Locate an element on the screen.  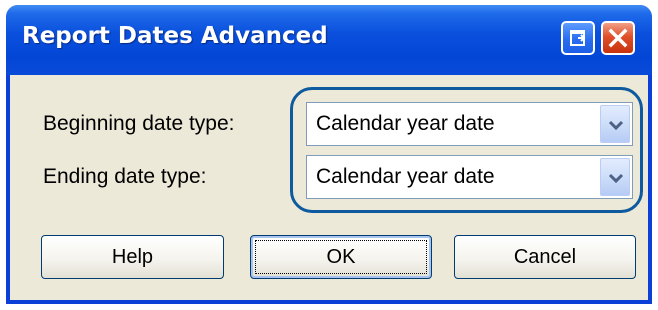
focus-indicator is located at coordinates (341, 257).